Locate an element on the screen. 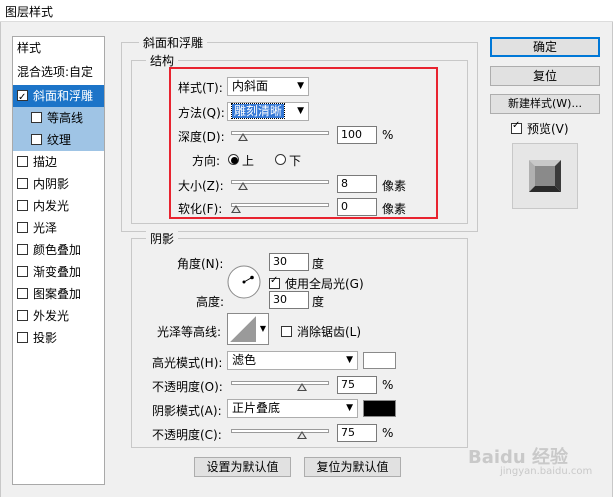 This screenshot has height=497, width=613. shadow-opacity-unit: % is located at coordinates (388, 433).